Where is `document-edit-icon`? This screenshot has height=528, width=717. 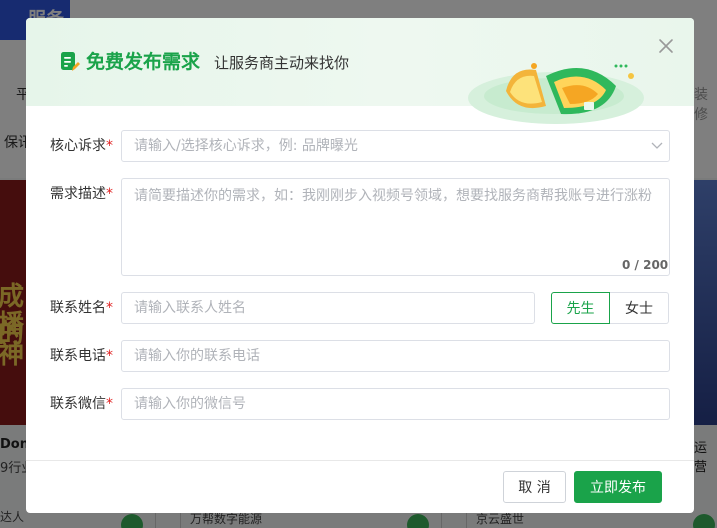 document-edit-icon is located at coordinates (70, 61).